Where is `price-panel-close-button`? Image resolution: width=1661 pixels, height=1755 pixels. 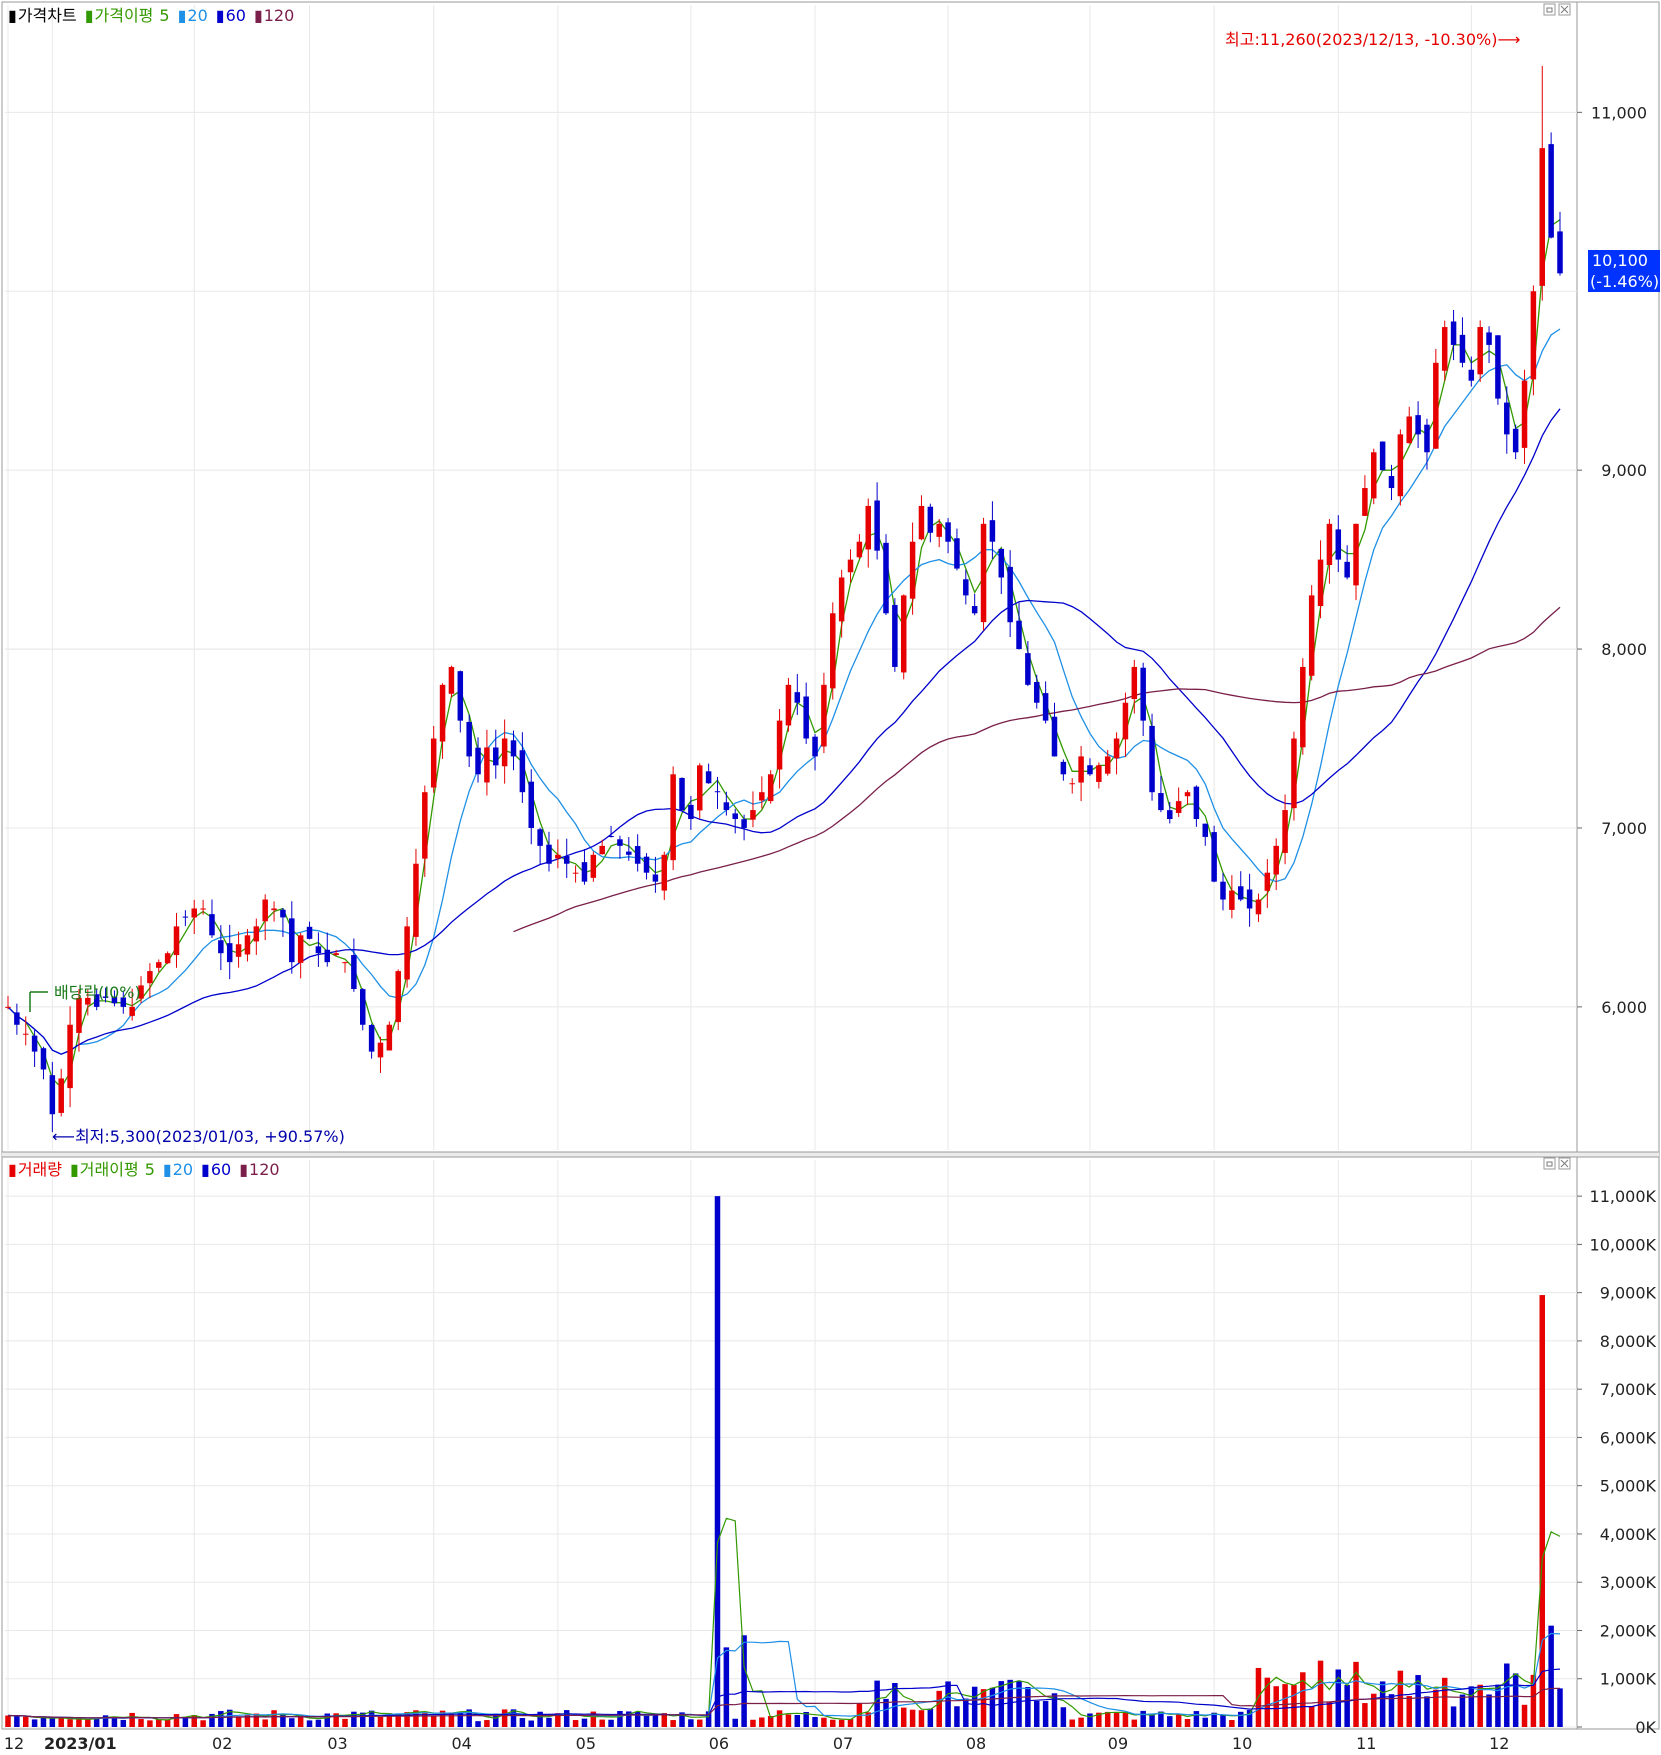
price-panel-close-button is located at coordinates (1564, 9).